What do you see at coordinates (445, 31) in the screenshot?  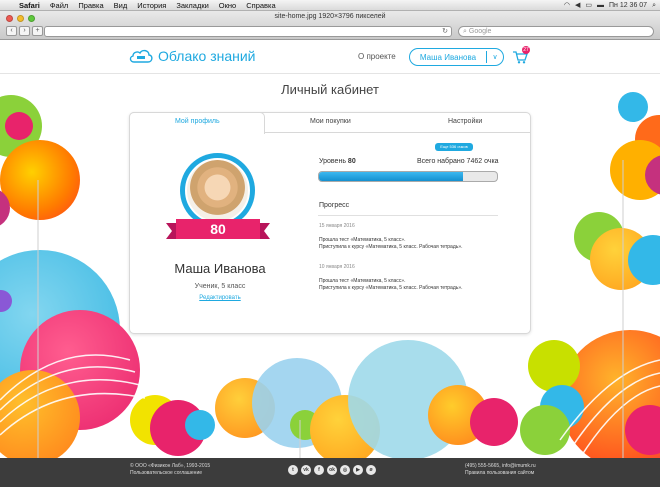 I see `reload-icon: ↻` at bounding box center [445, 31].